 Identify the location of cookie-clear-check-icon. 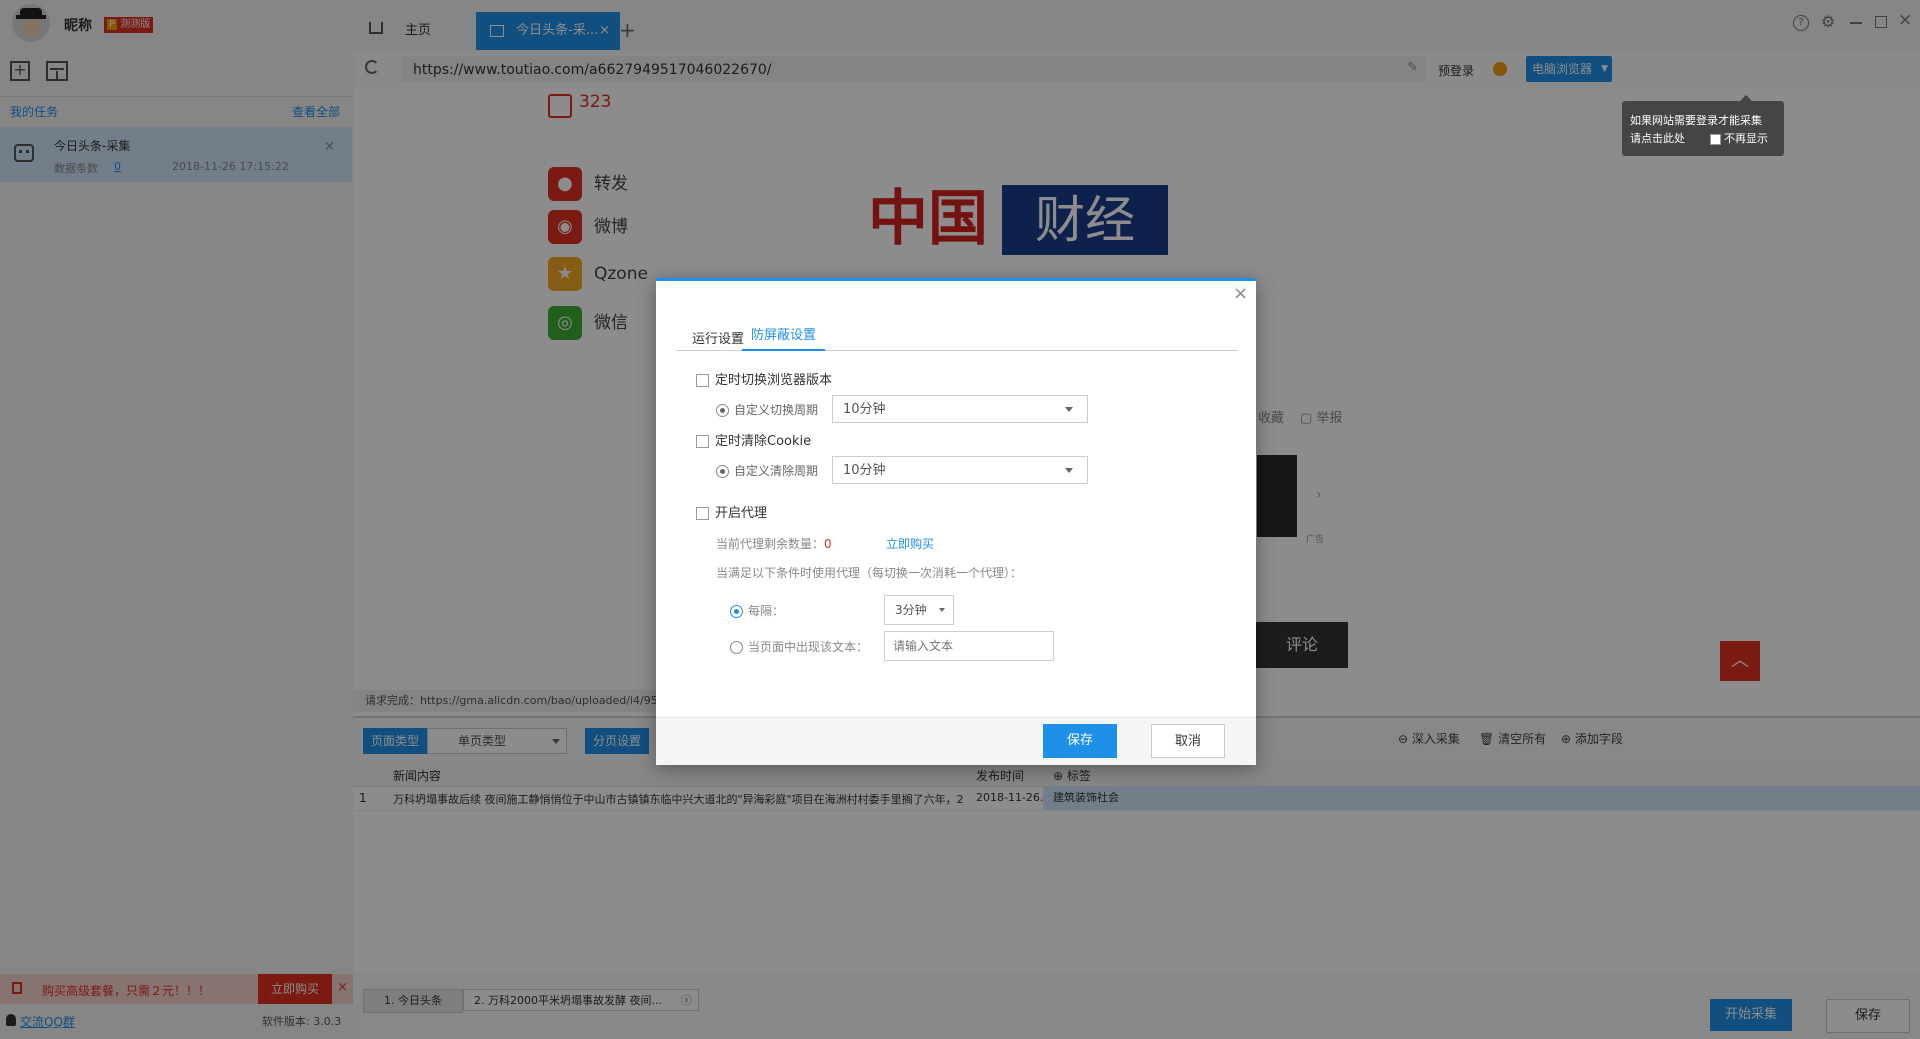
(702, 441).